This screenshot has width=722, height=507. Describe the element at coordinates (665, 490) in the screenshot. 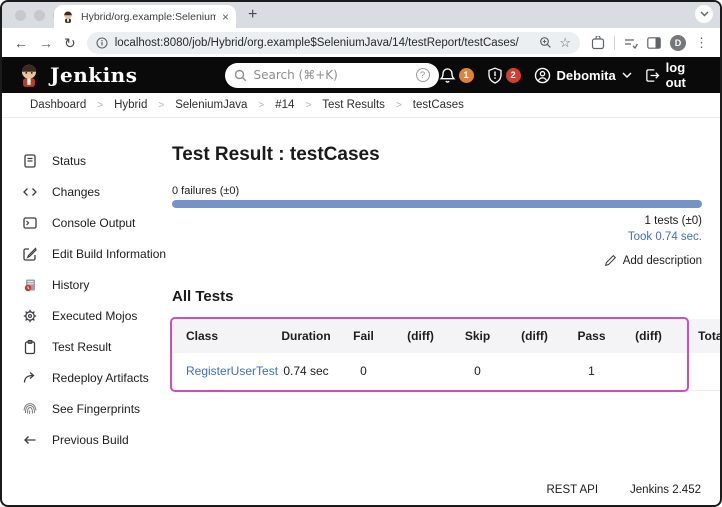

I see `jenkins-version: Jenkins 2.452` at that location.